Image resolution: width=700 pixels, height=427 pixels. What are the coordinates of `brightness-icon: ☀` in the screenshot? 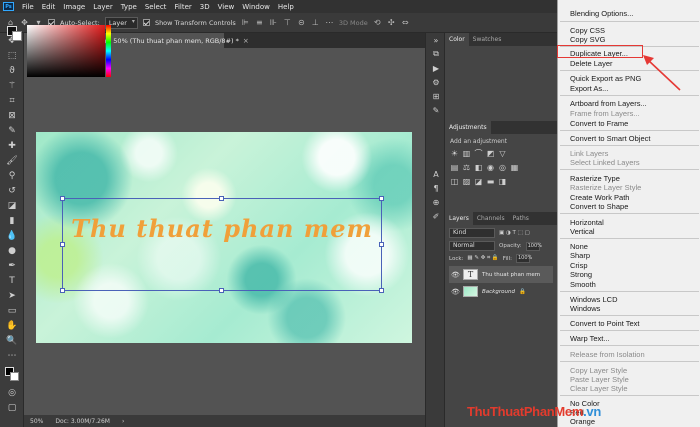 It's located at (454, 153).